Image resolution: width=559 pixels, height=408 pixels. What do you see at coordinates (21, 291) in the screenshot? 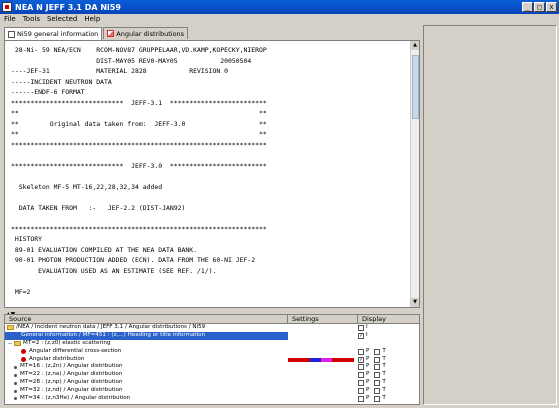
I see `text-line: MF=2` at bounding box center [21, 291].